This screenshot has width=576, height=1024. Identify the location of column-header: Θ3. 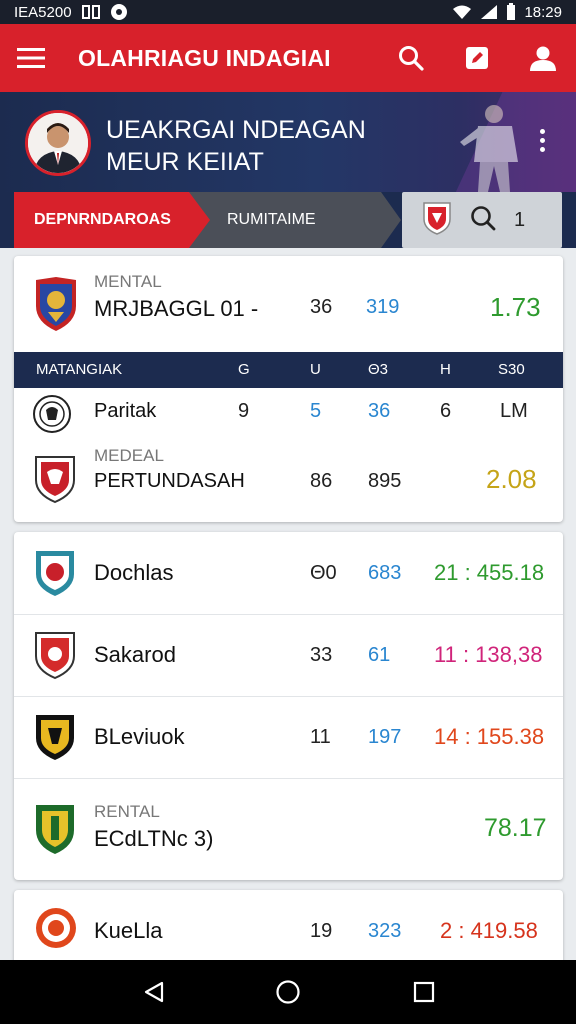
(378, 369).